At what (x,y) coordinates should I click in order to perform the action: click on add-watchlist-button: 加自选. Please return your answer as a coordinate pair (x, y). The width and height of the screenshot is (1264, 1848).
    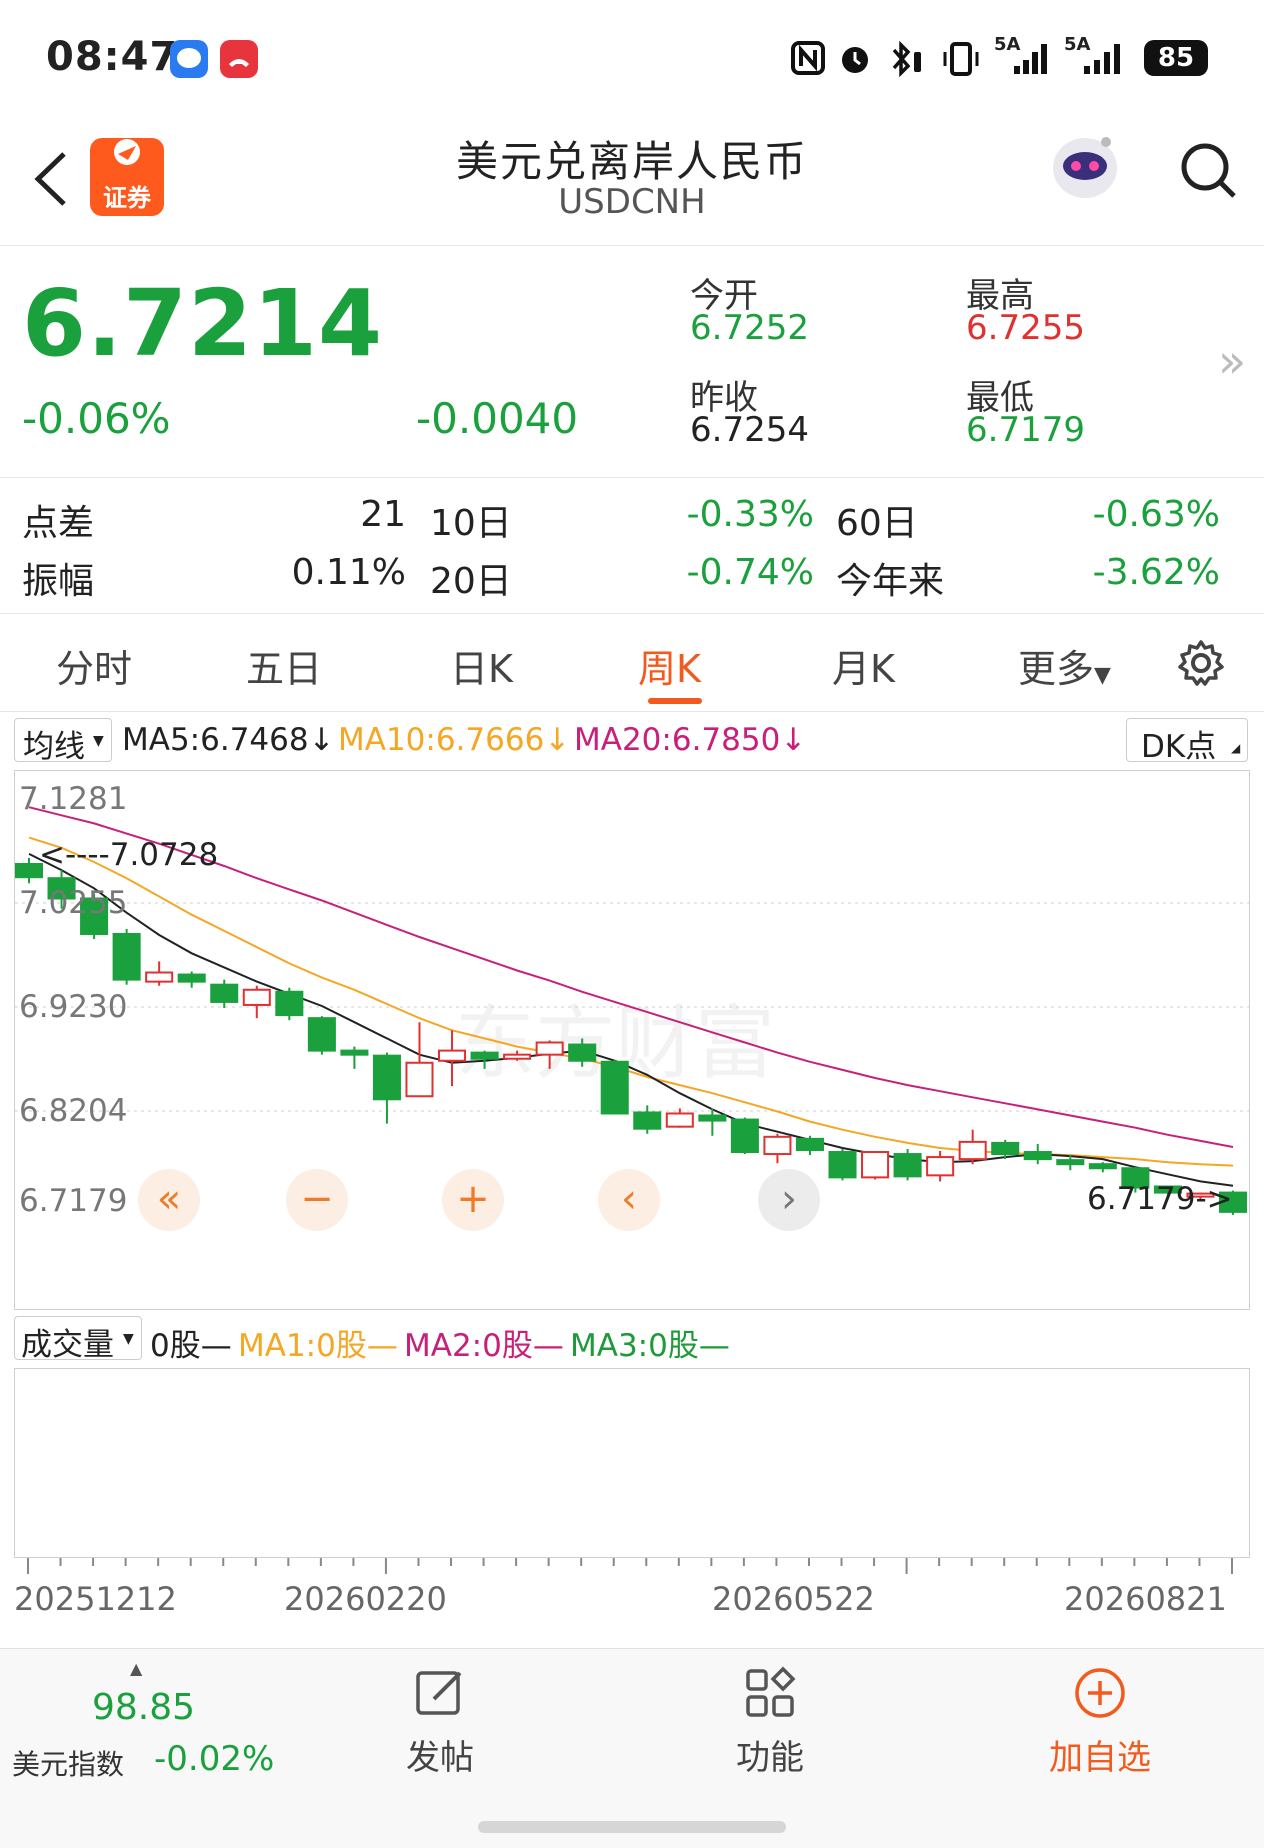
    Looking at the image, I should click on (1100, 1722).